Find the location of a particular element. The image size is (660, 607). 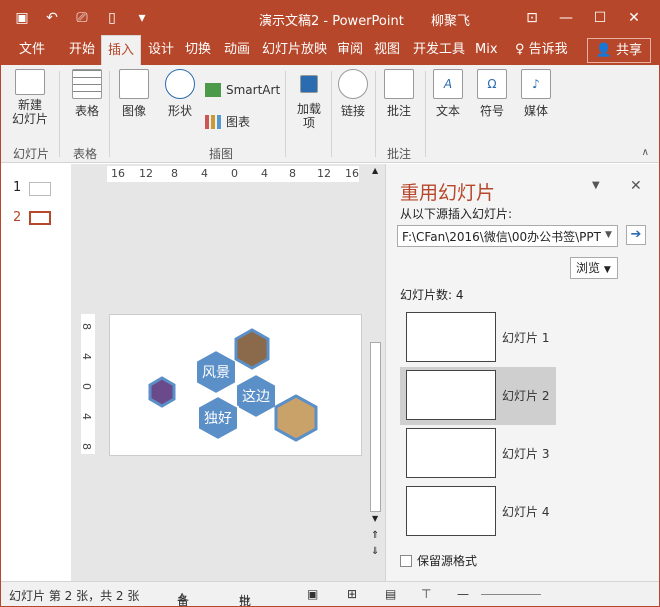

table-button: 表格 is located at coordinates (87, 94).